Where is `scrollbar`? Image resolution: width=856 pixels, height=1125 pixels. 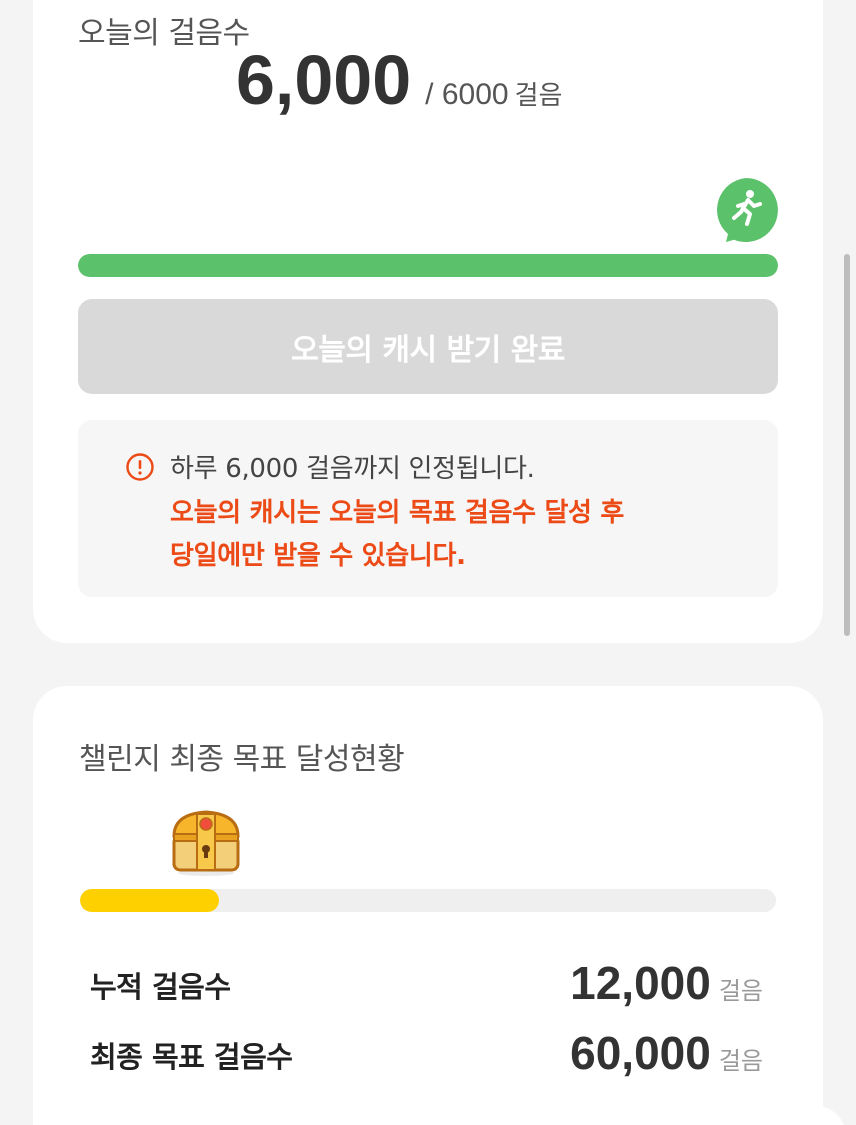
scrollbar is located at coordinates (847, 445).